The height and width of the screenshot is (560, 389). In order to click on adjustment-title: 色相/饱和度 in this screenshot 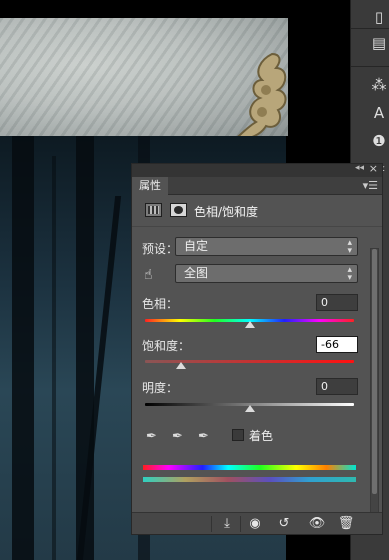, I will do `click(226, 212)`.